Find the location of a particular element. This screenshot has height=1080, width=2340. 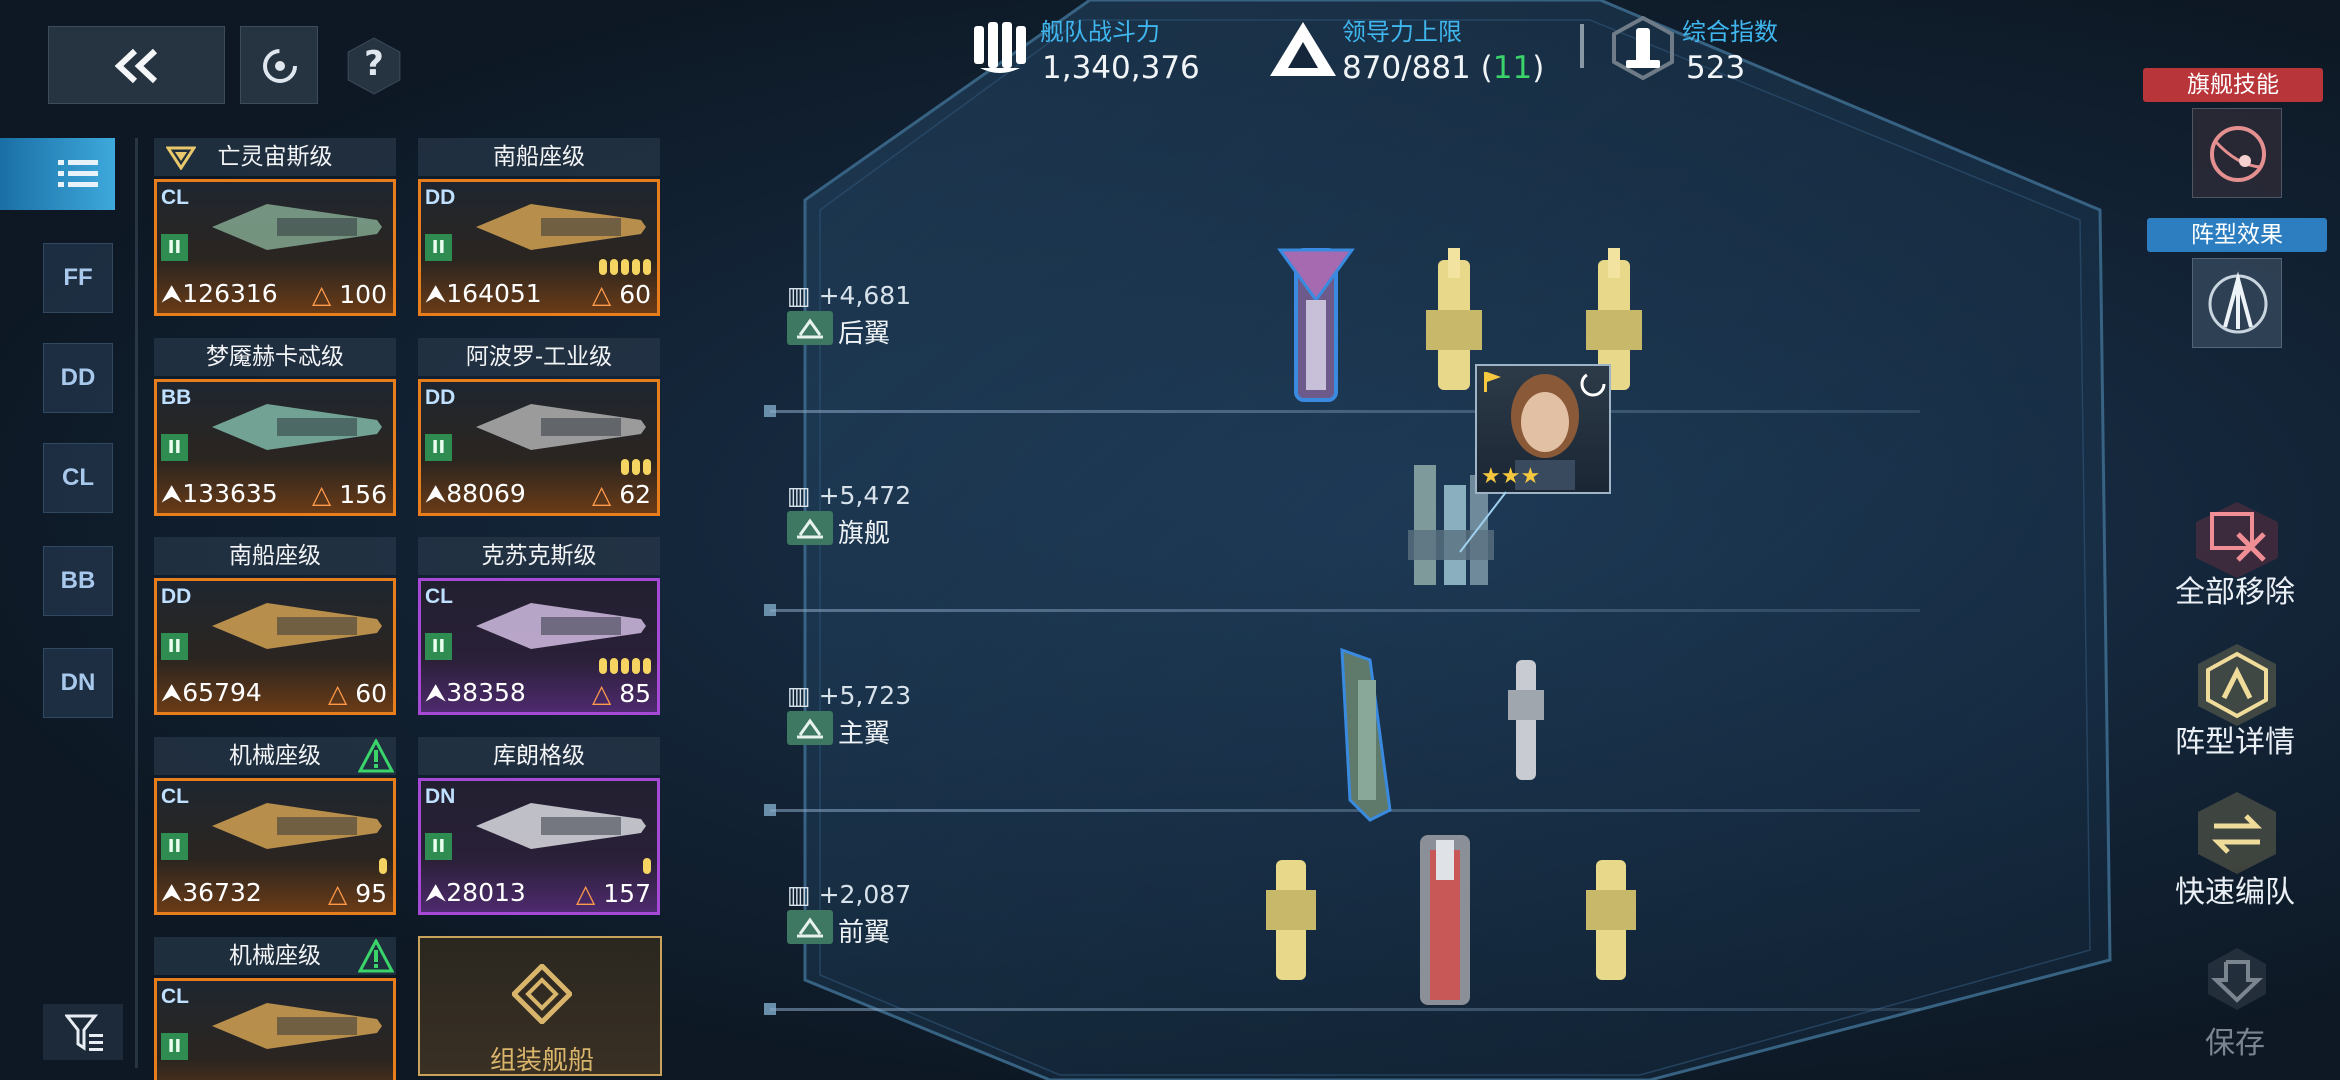

ship-card: 梦魇赫卡忒级 BB II ⮝133635 △ 156 is located at coordinates (275, 430).